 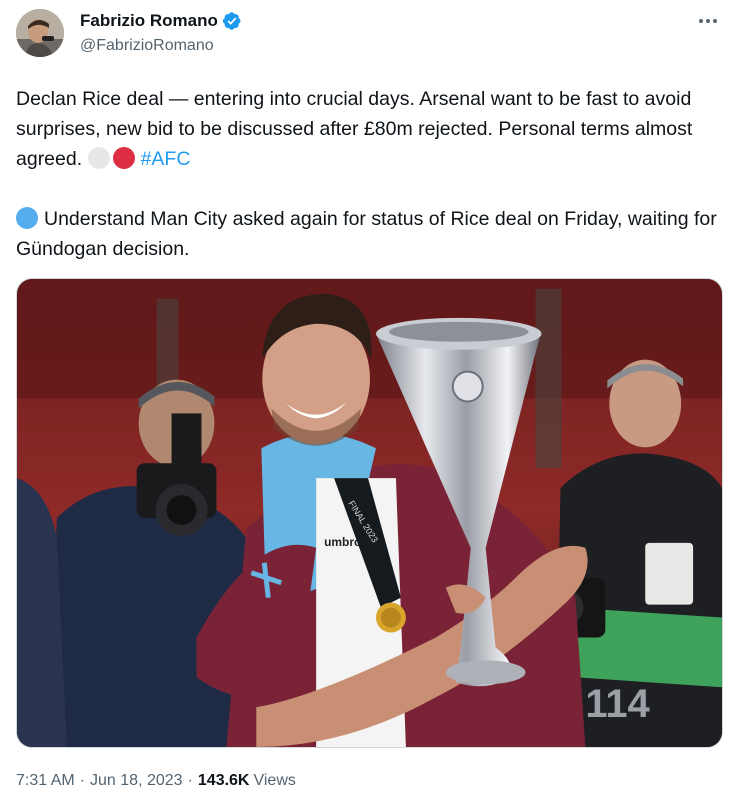 What do you see at coordinates (123, 158) in the screenshot?
I see `red-circle-icon` at bounding box center [123, 158].